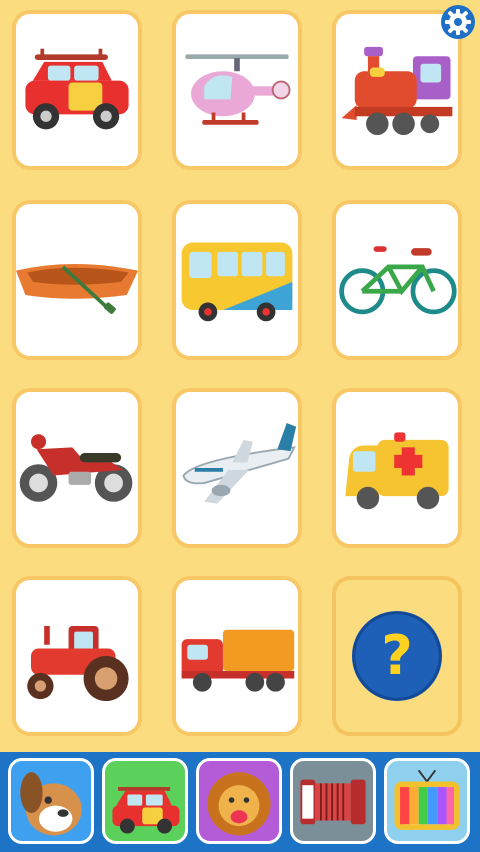 The image size is (480, 852). I want to click on airplane-card, so click(237, 468).